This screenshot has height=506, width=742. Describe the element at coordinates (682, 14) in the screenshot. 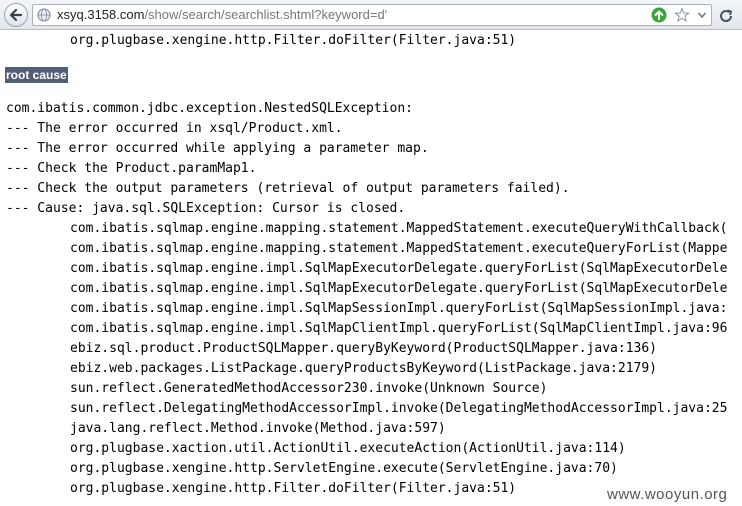

I see `star-icon` at that location.